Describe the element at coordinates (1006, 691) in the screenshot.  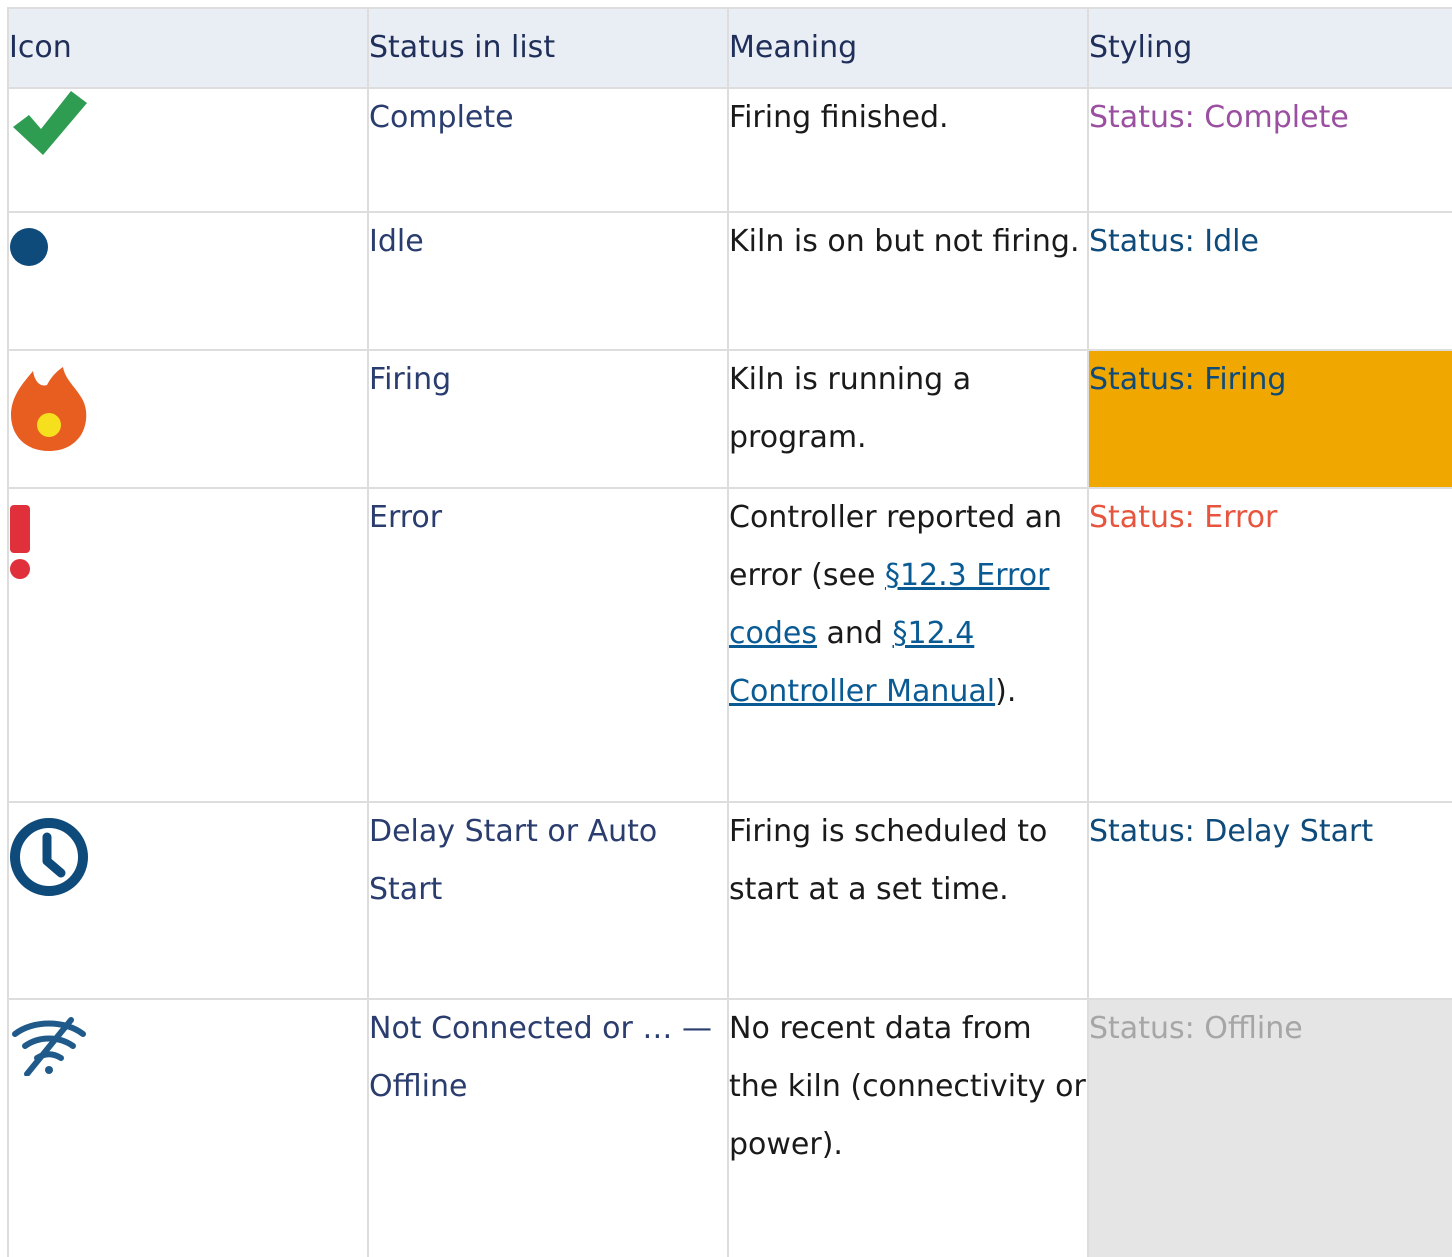
I see `meaning-text: ).` at that location.